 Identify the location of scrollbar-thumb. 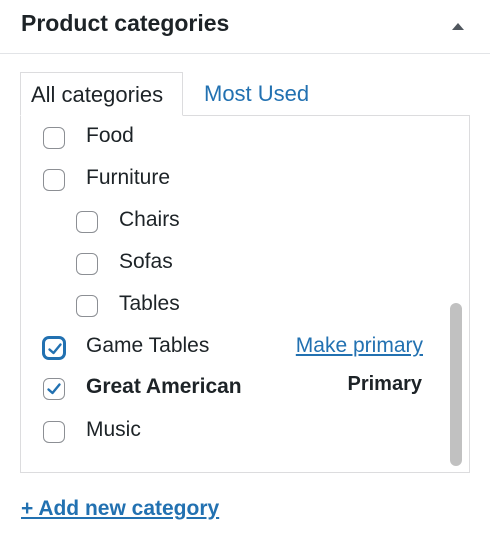
(456, 384).